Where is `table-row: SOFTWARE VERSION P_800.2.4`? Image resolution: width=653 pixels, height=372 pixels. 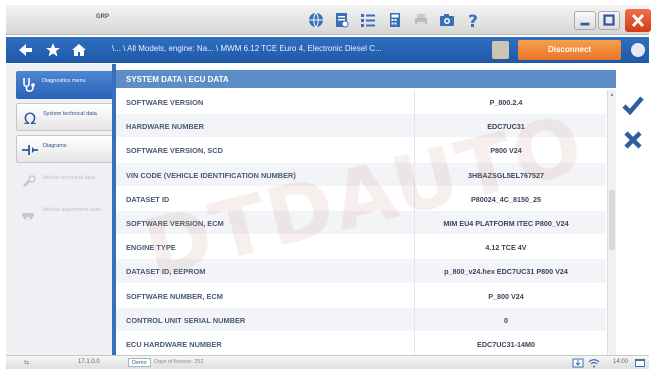 table-row: SOFTWARE VERSION P_800.2.4 is located at coordinates (361, 102).